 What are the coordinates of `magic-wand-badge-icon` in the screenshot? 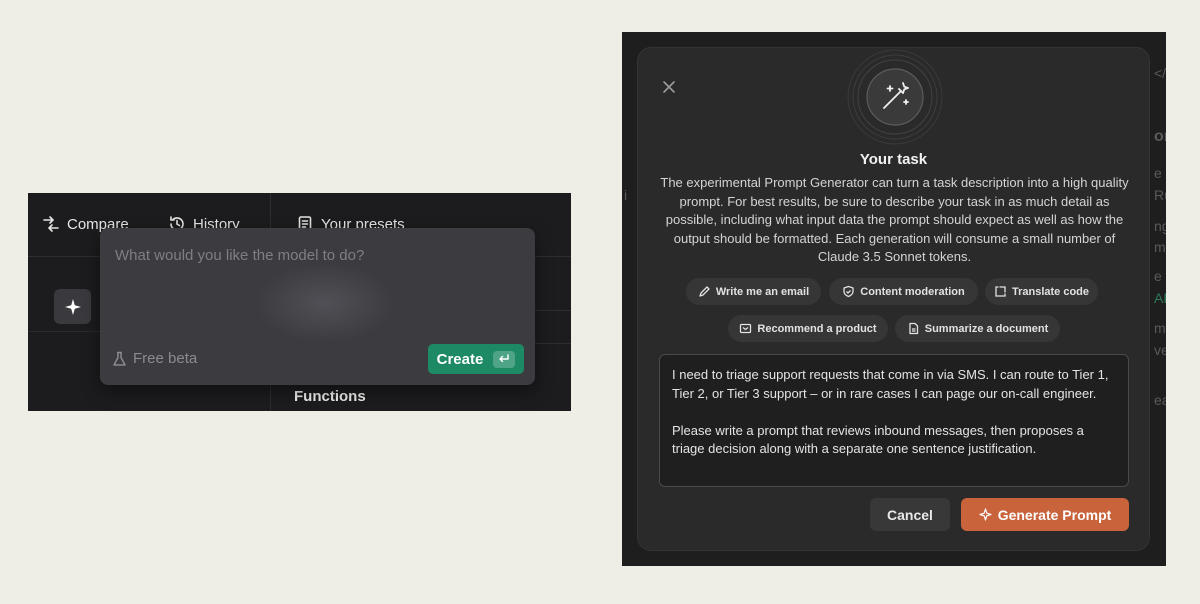 It's located at (895, 97).